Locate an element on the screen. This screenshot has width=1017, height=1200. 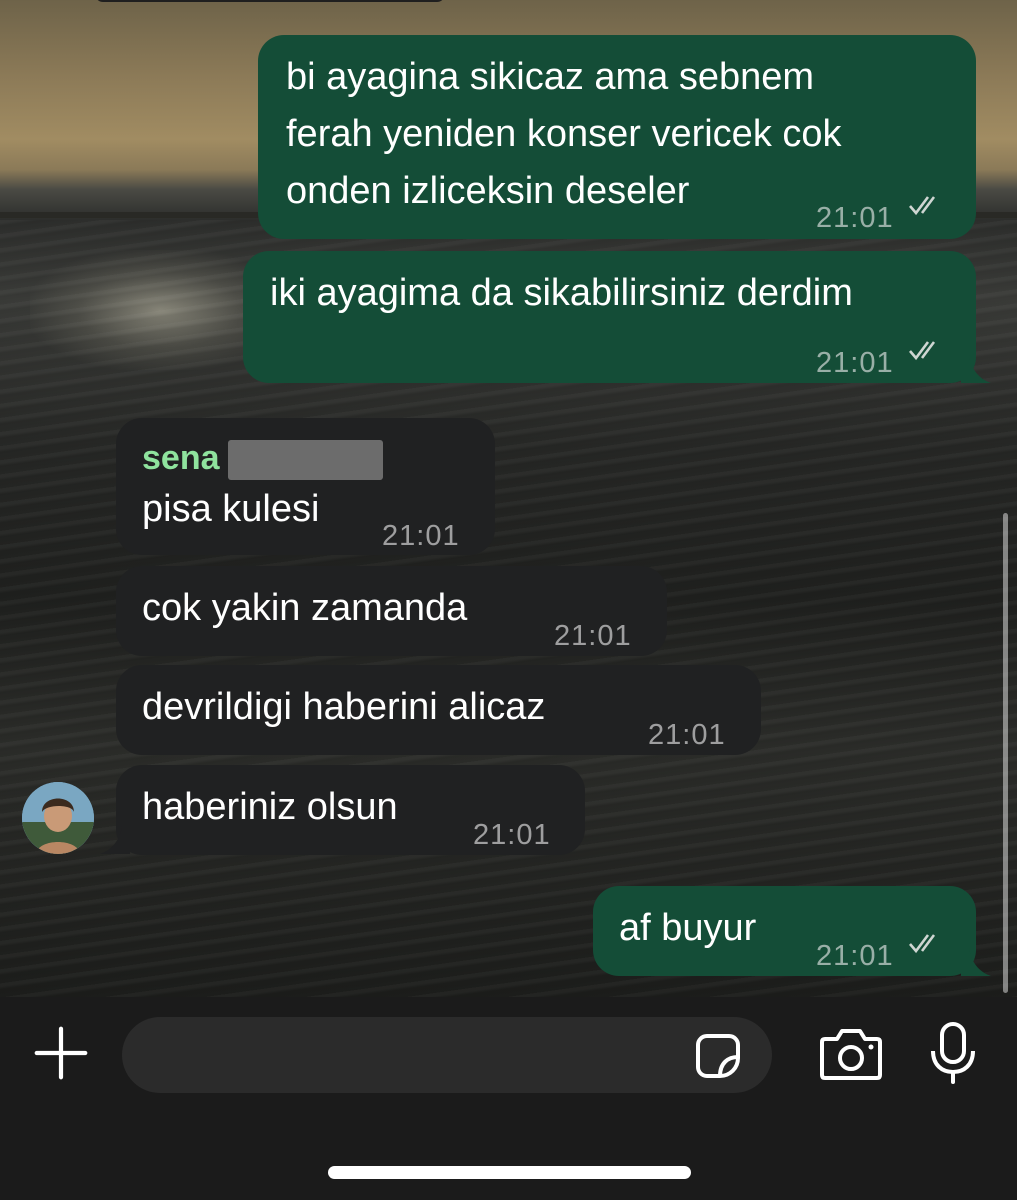
message-bubble-incoming: sena pisa kulesi 21:01 is located at coordinates (305, 486).